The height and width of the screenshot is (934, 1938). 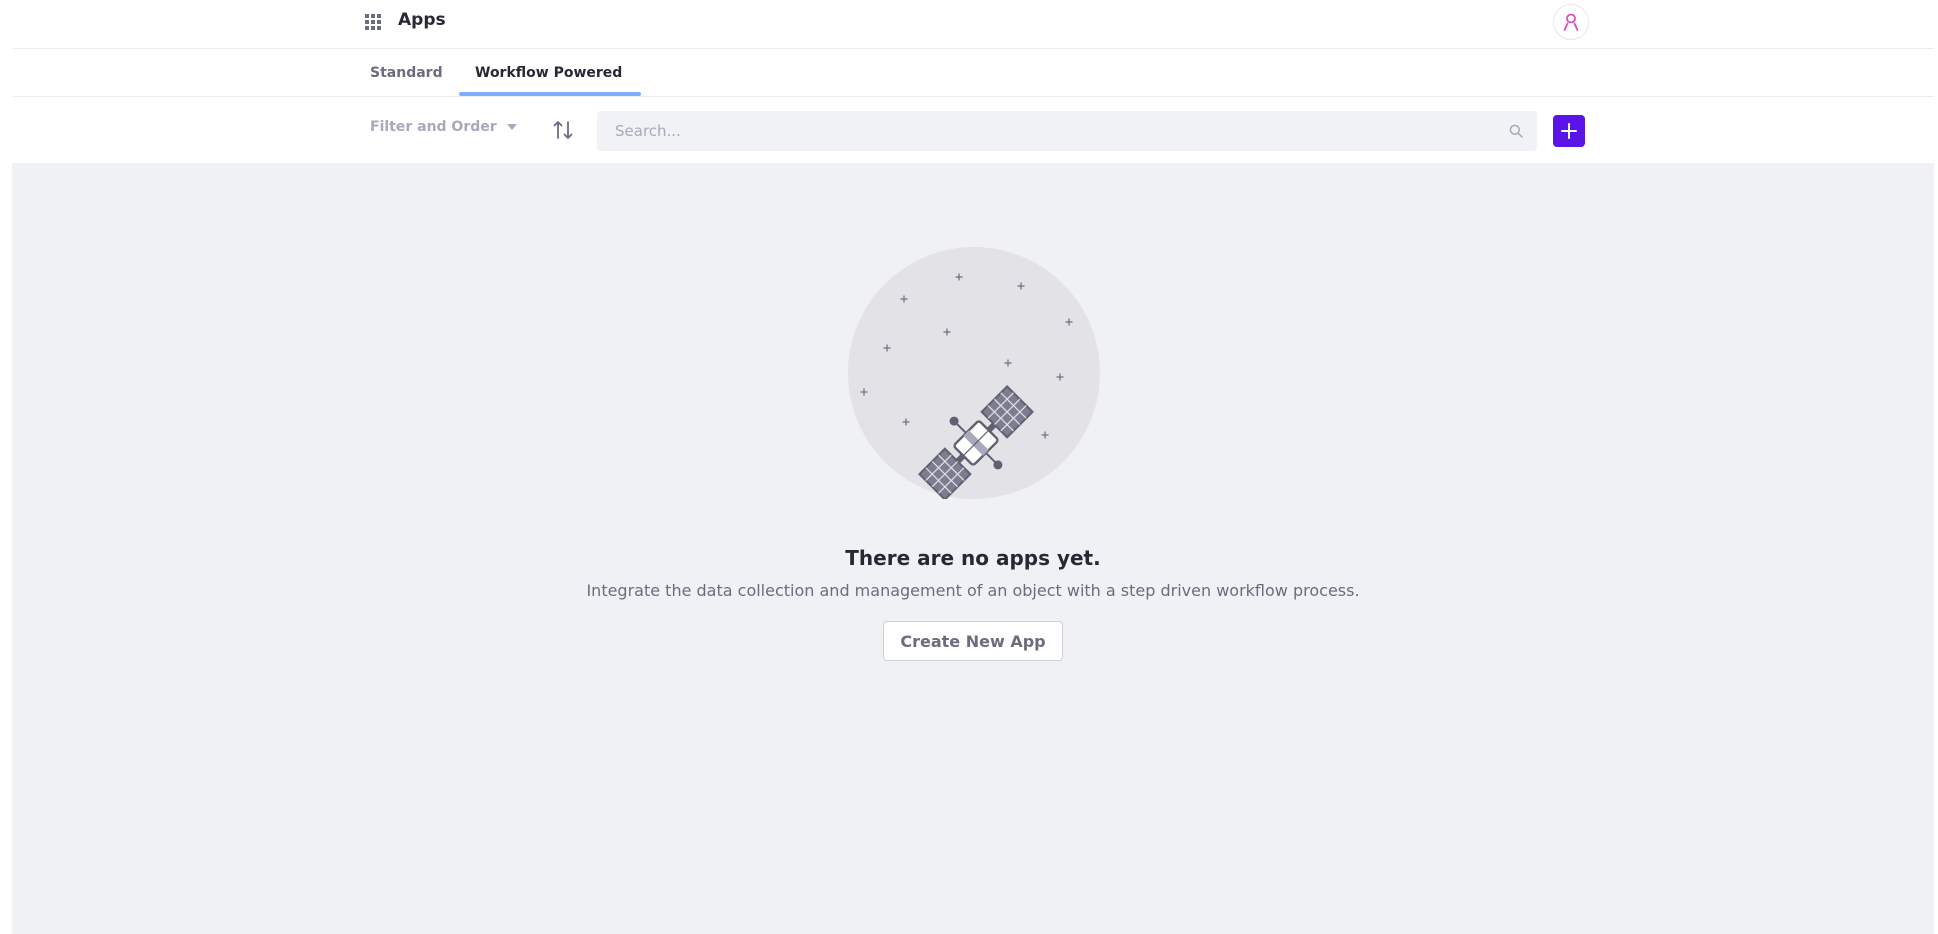 I want to click on filter-and-order-label: Filter and Order, so click(x=433, y=127).